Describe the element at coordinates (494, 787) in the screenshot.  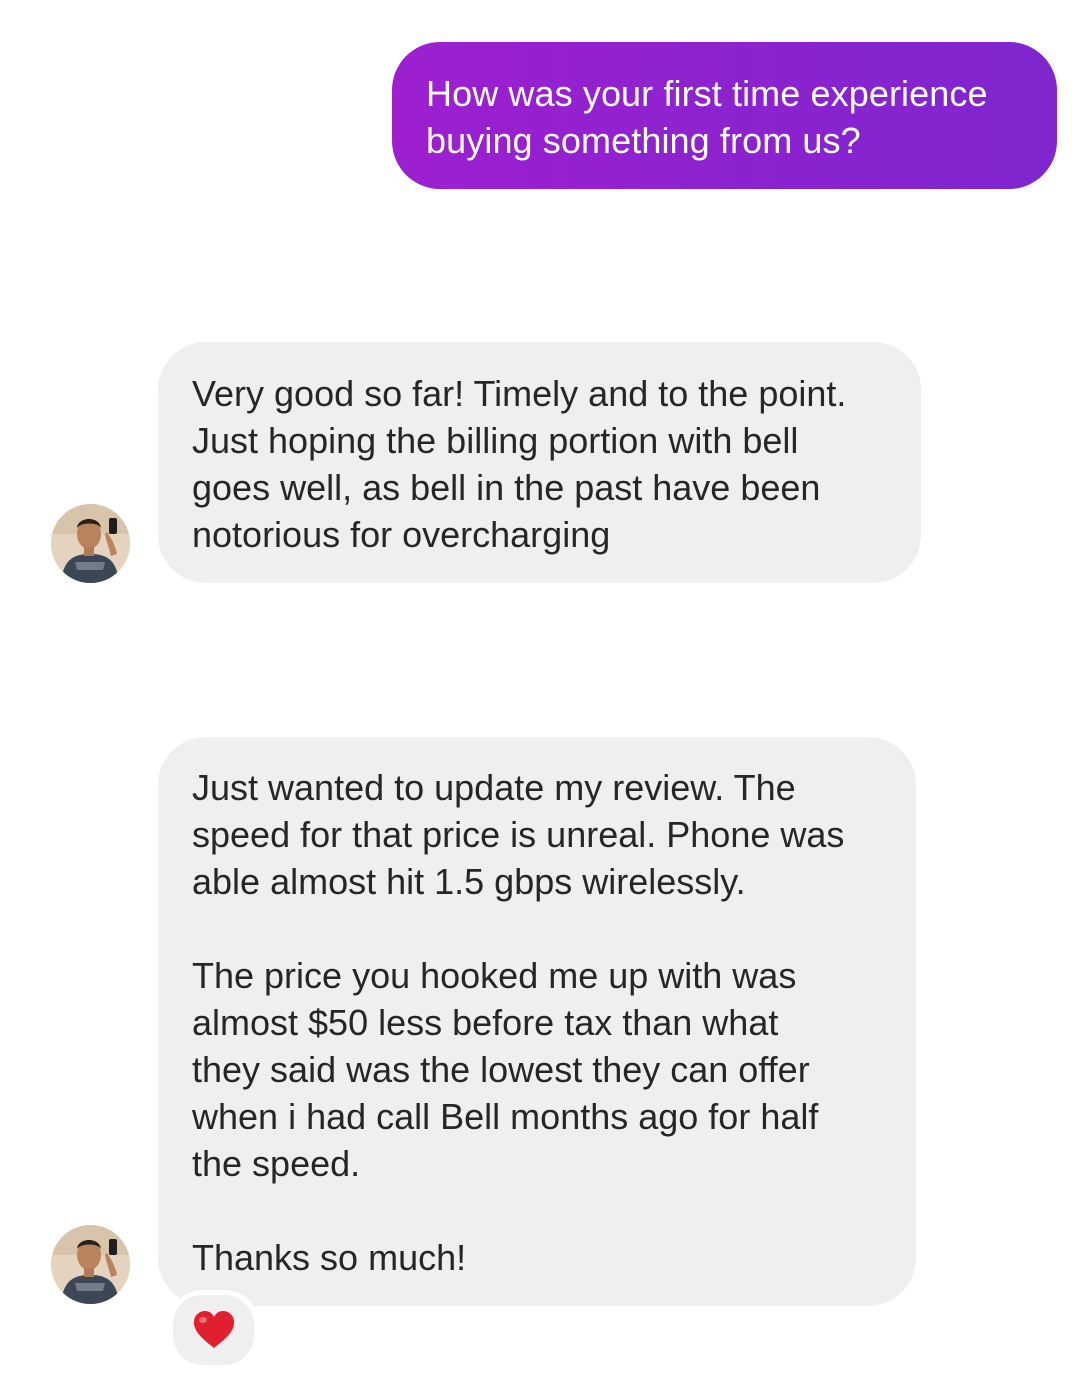
I see `message-text-line: Just wanted to update my review. The` at that location.